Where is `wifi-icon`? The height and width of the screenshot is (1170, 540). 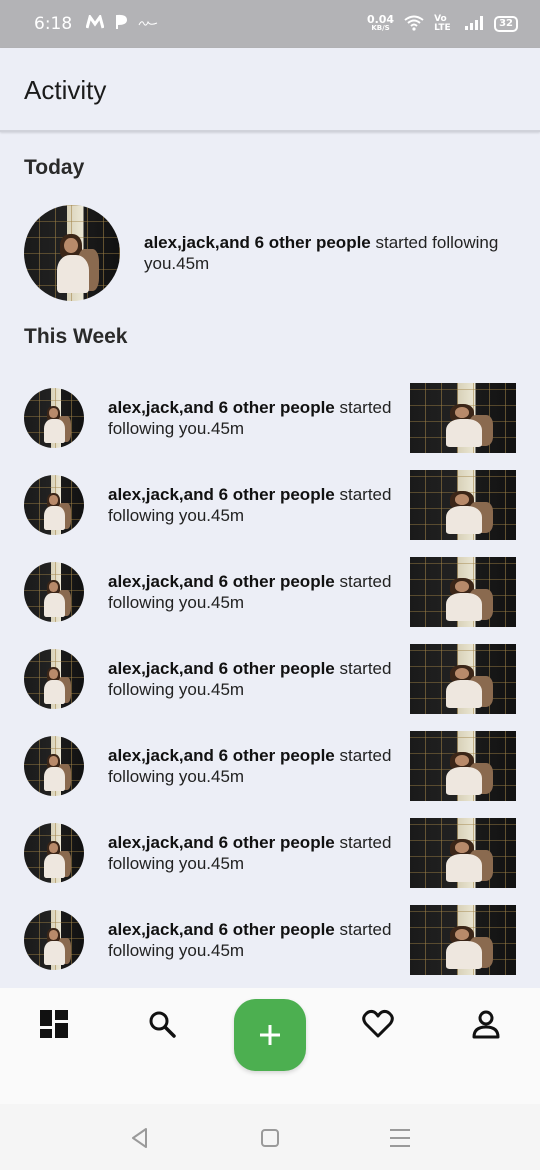
wifi-icon is located at coordinates (414, 24).